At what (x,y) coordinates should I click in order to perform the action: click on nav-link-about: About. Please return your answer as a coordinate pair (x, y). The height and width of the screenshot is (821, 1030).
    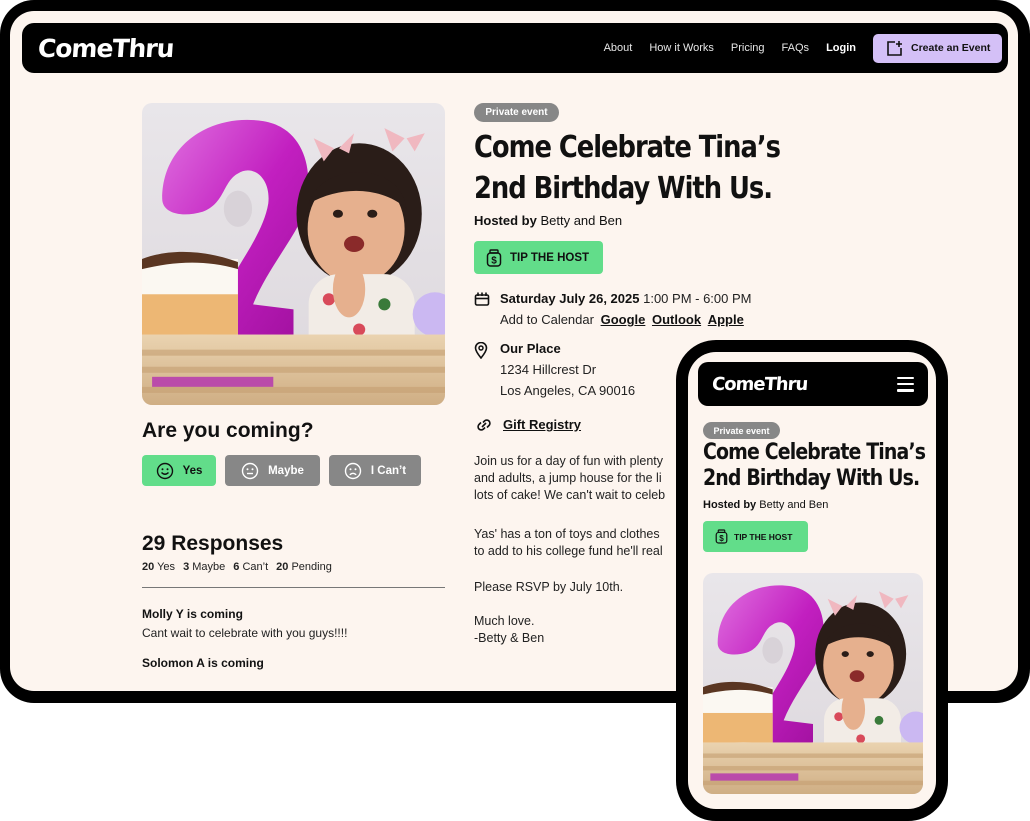
    Looking at the image, I should click on (618, 48).